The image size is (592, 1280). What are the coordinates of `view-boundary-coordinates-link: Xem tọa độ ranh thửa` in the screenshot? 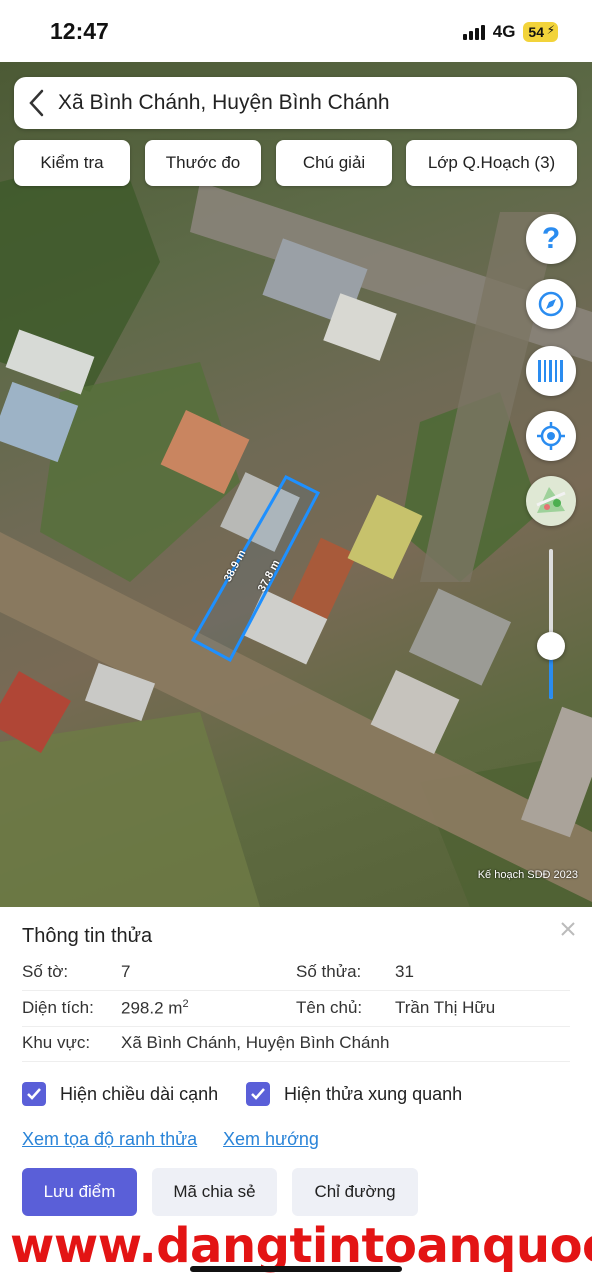 It's located at (109, 1139).